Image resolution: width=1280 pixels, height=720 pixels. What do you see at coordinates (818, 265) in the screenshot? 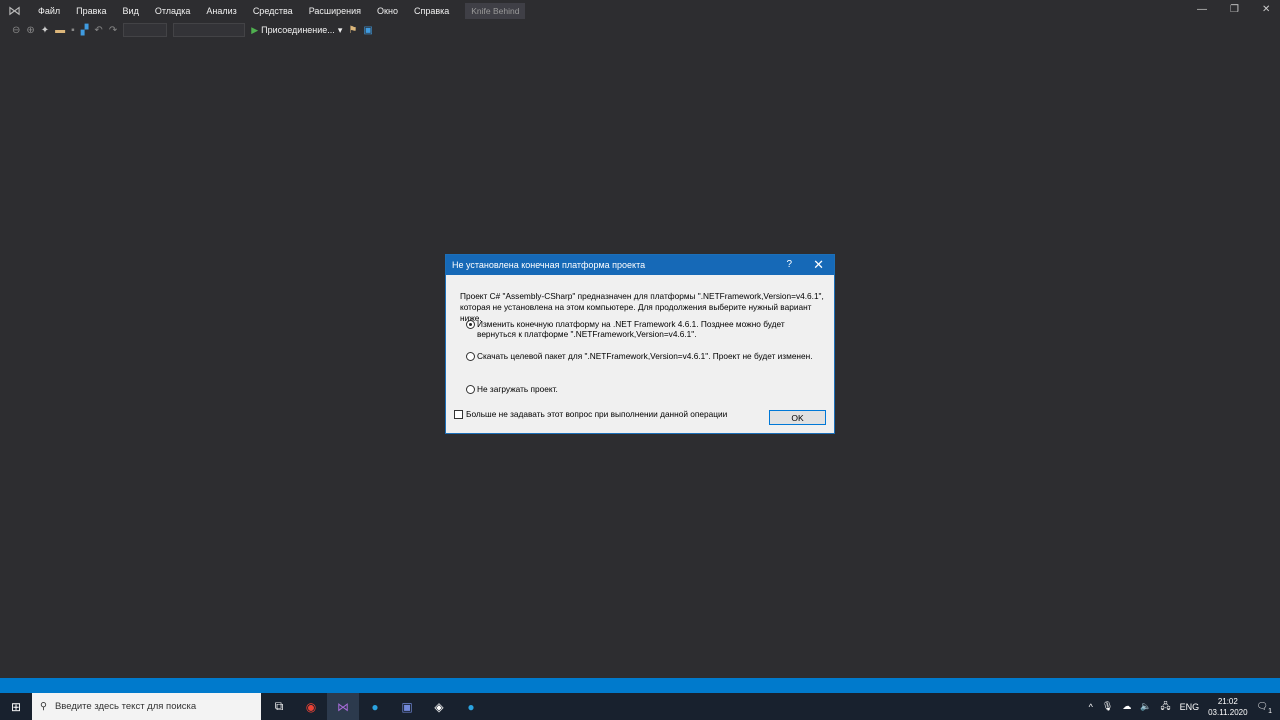
I see `close-dialog-button: ✕` at bounding box center [818, 265].